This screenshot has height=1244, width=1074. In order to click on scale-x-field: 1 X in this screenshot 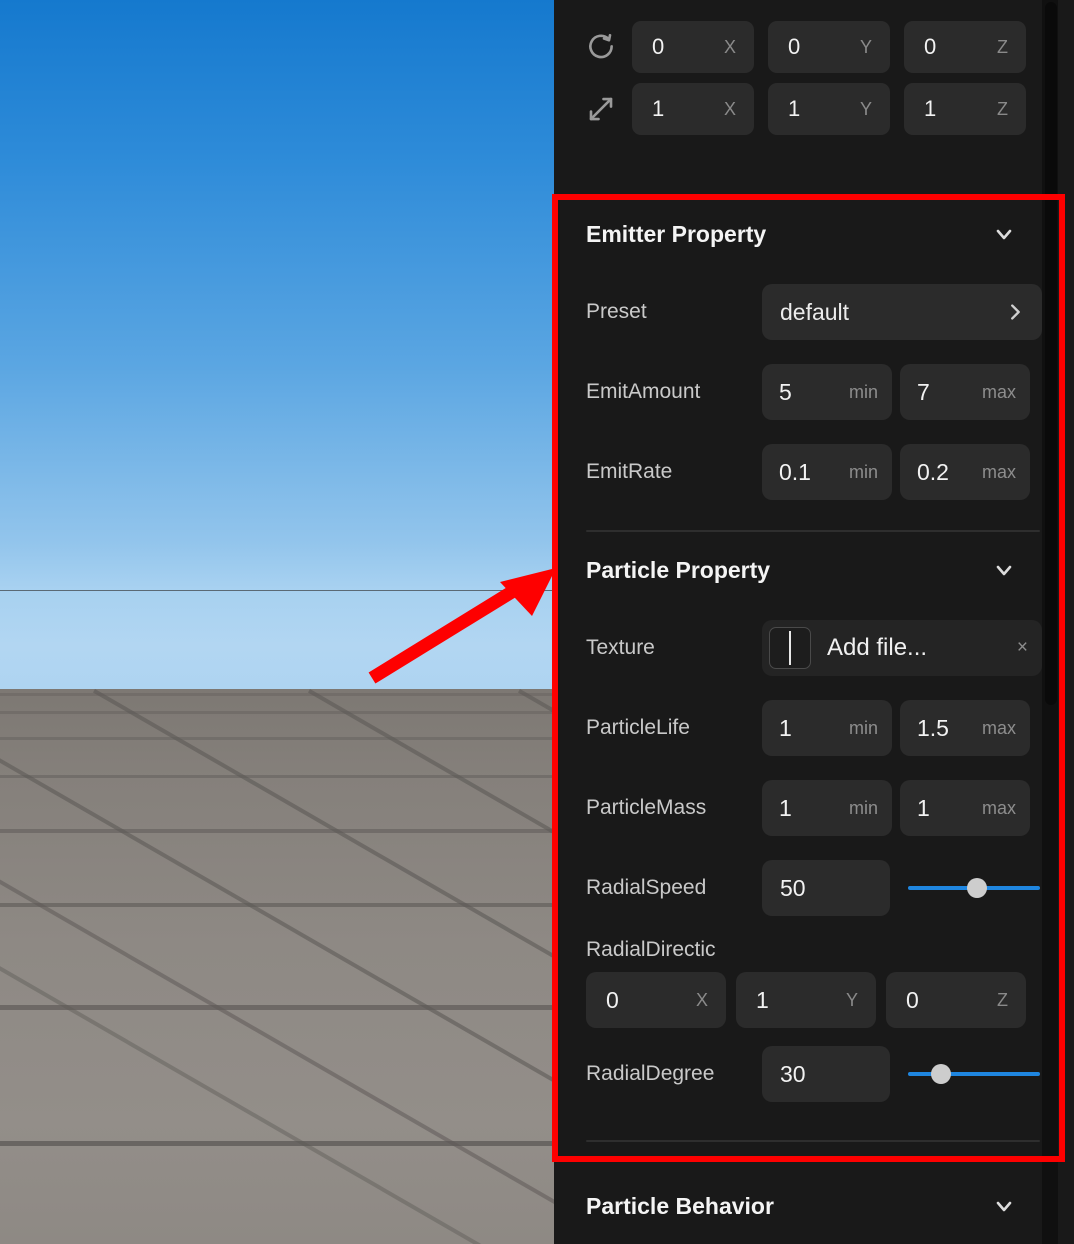, I will do `click(693, 109)`.